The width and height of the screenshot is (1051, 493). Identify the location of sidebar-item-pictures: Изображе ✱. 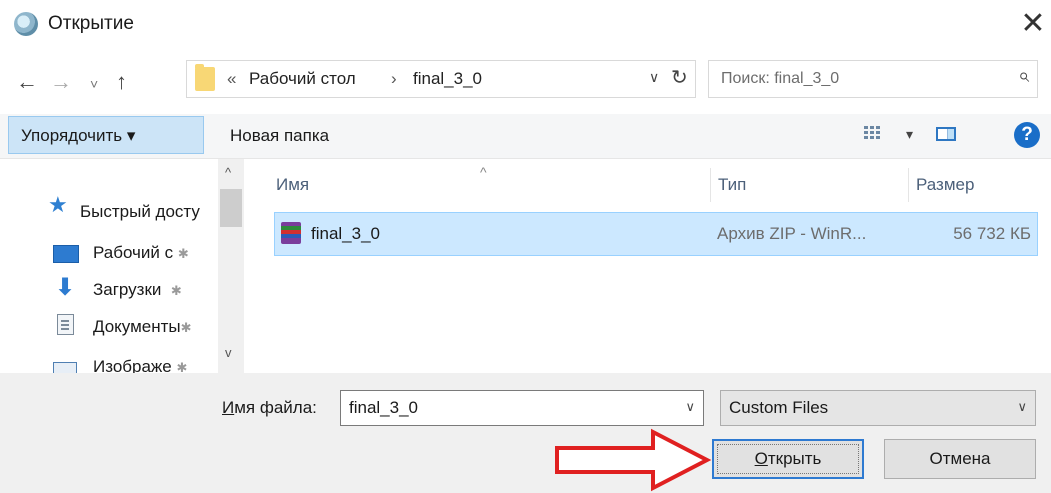
(140, 365).